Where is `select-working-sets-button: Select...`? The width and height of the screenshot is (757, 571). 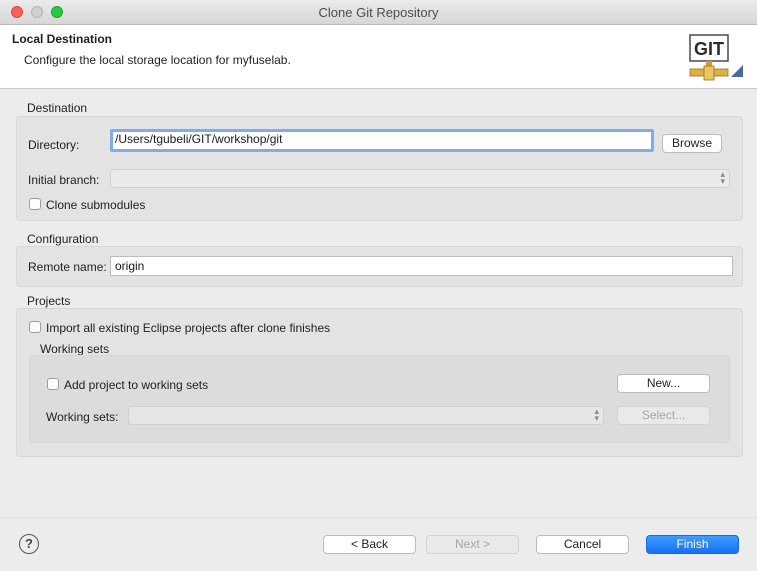
select-working-sets-button: Select... is located at coordinates (663, 415).